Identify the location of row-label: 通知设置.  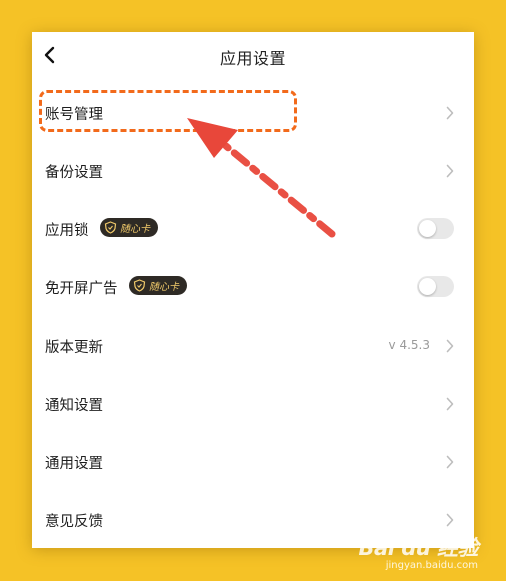
(74, 406).